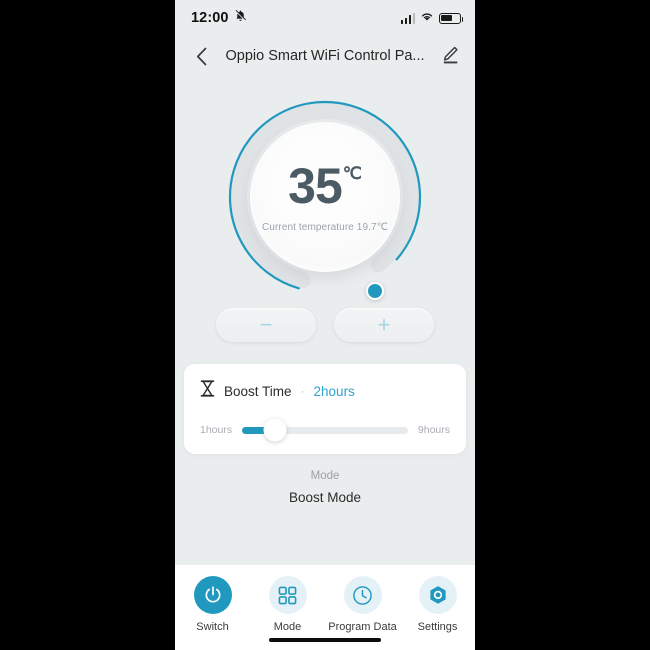 The image size is (650, 650). Describe the element at coordinates (287, 627) in the screenshot. I see `nav-label-mode: Mode` at that location.